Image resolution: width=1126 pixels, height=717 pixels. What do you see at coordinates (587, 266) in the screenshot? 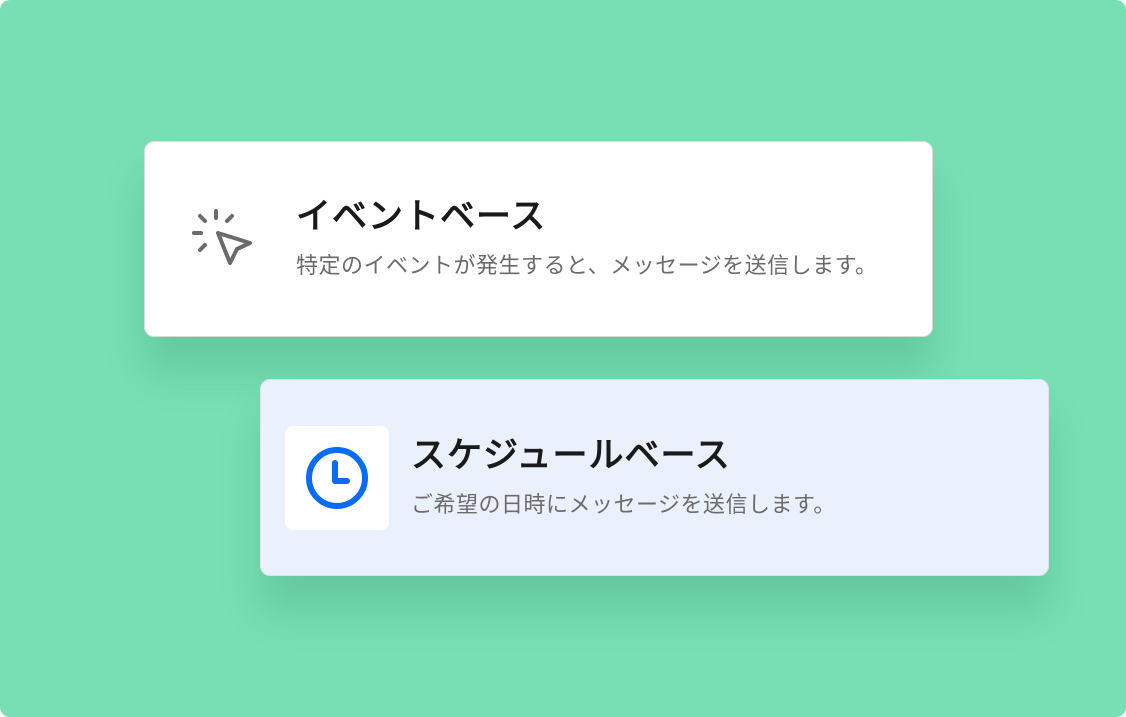
I see `event-based-description: 特定のイベントが発生すると、メッセージを送信します。` at bounding box center [587, 266].